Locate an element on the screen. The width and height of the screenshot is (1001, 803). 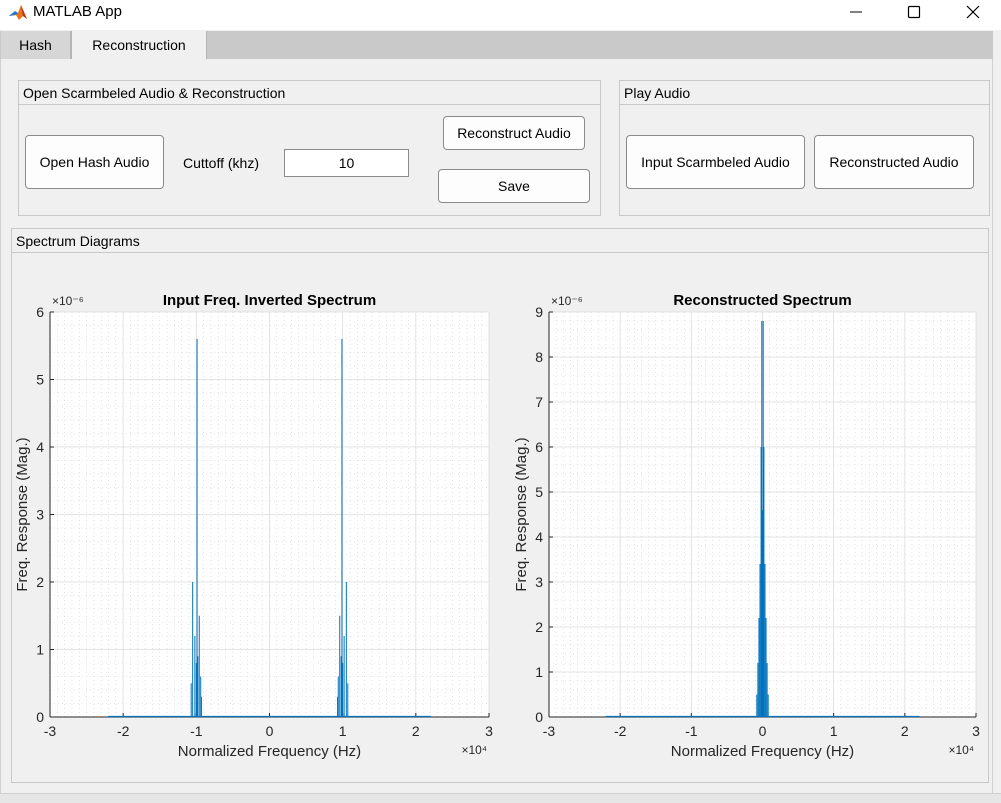
y-tick-label: 9 is located at coordinates (539, 312).